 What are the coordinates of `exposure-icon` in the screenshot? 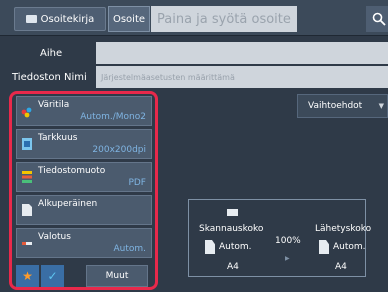 It's located at (27, 243).